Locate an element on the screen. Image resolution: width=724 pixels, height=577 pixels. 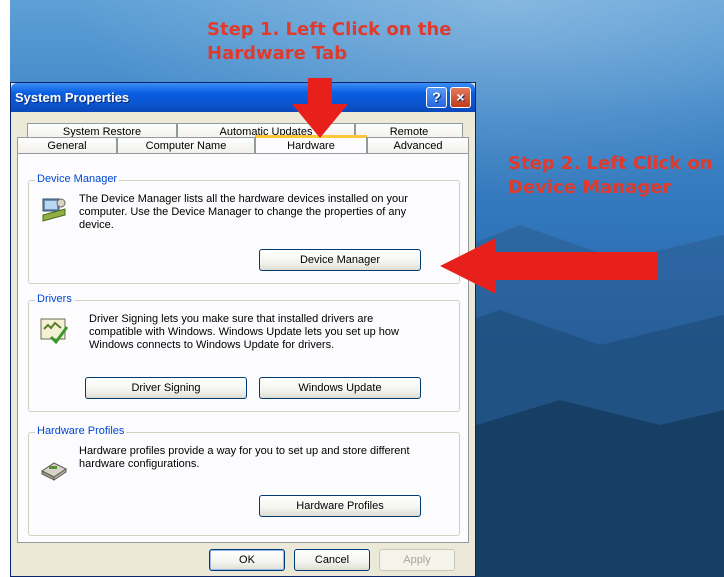
arrow-left-icon is located at coordinates (549, 266).